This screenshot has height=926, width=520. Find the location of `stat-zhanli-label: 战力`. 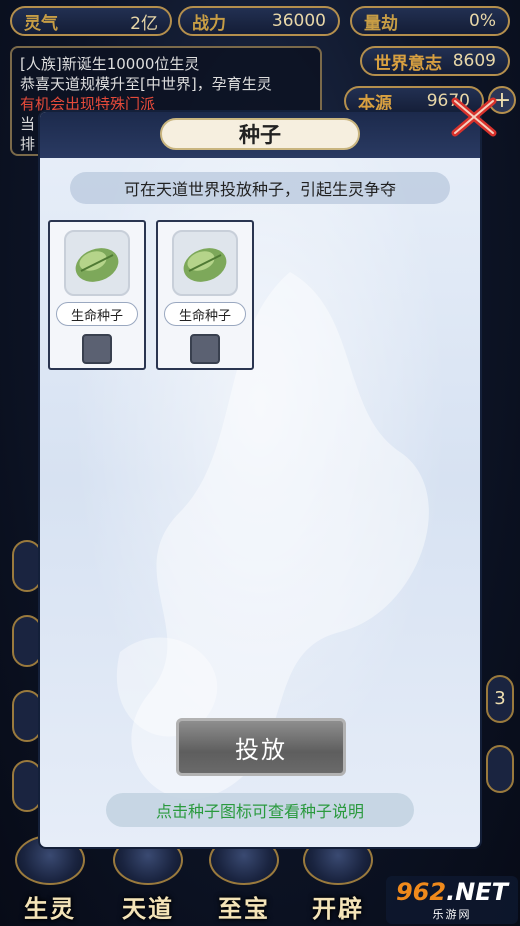

stat-zhanli-label: 战力 is located at coordinates (209, 23).